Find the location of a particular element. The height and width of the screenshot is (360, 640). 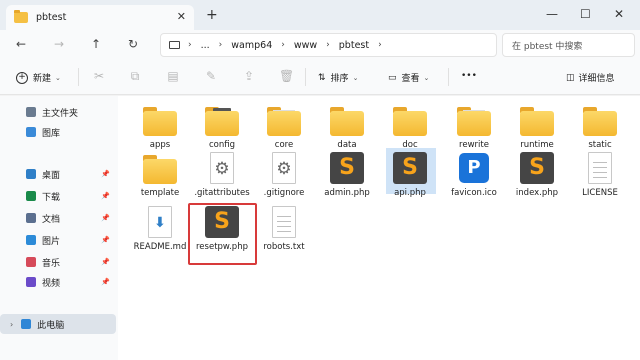

maximize-button: ☐ is located at coordinates (585, 14).